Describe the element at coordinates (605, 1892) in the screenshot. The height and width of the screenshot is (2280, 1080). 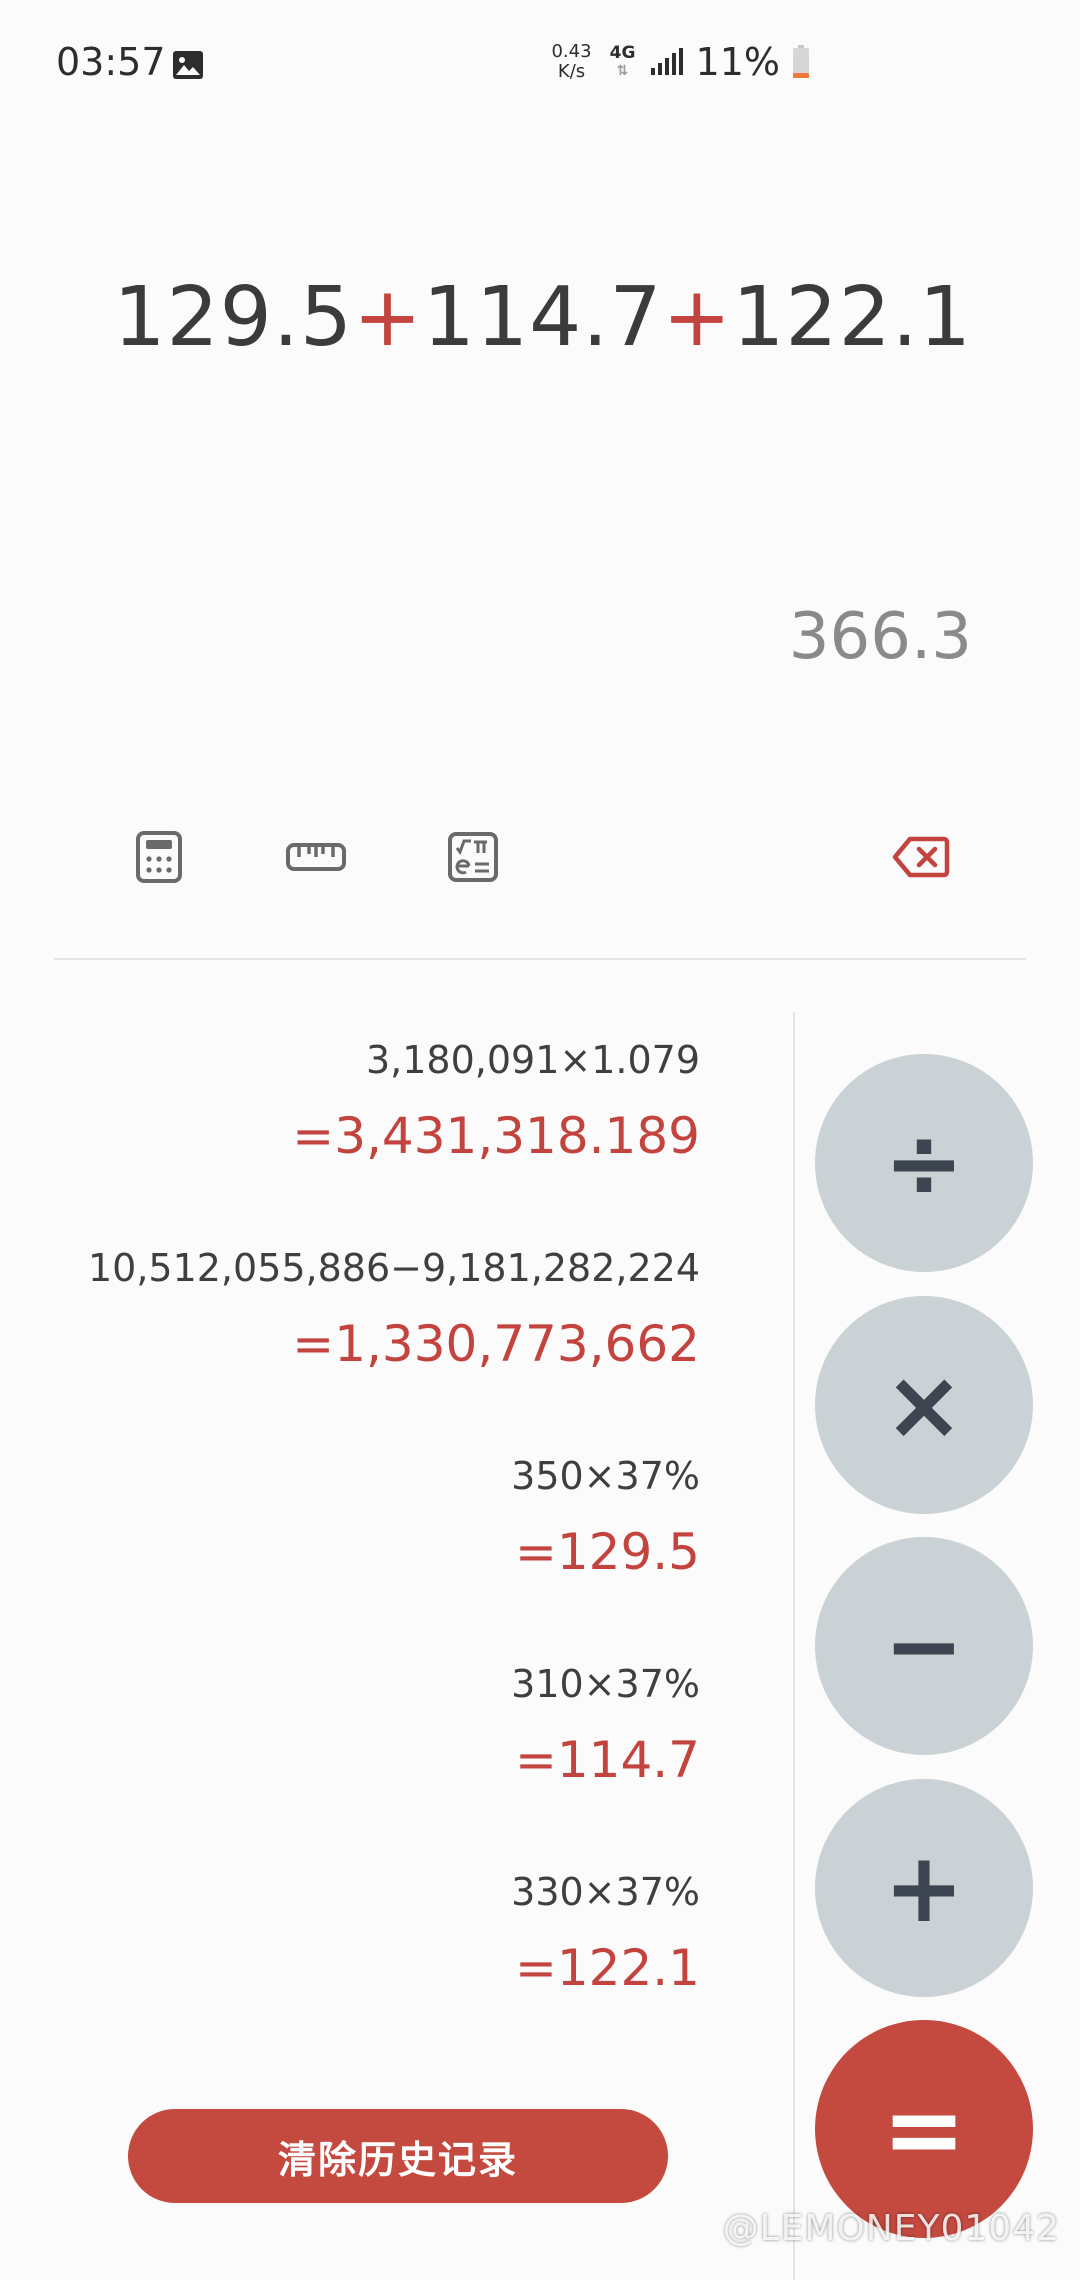
I see `history-expression: 330×37%` at that location.